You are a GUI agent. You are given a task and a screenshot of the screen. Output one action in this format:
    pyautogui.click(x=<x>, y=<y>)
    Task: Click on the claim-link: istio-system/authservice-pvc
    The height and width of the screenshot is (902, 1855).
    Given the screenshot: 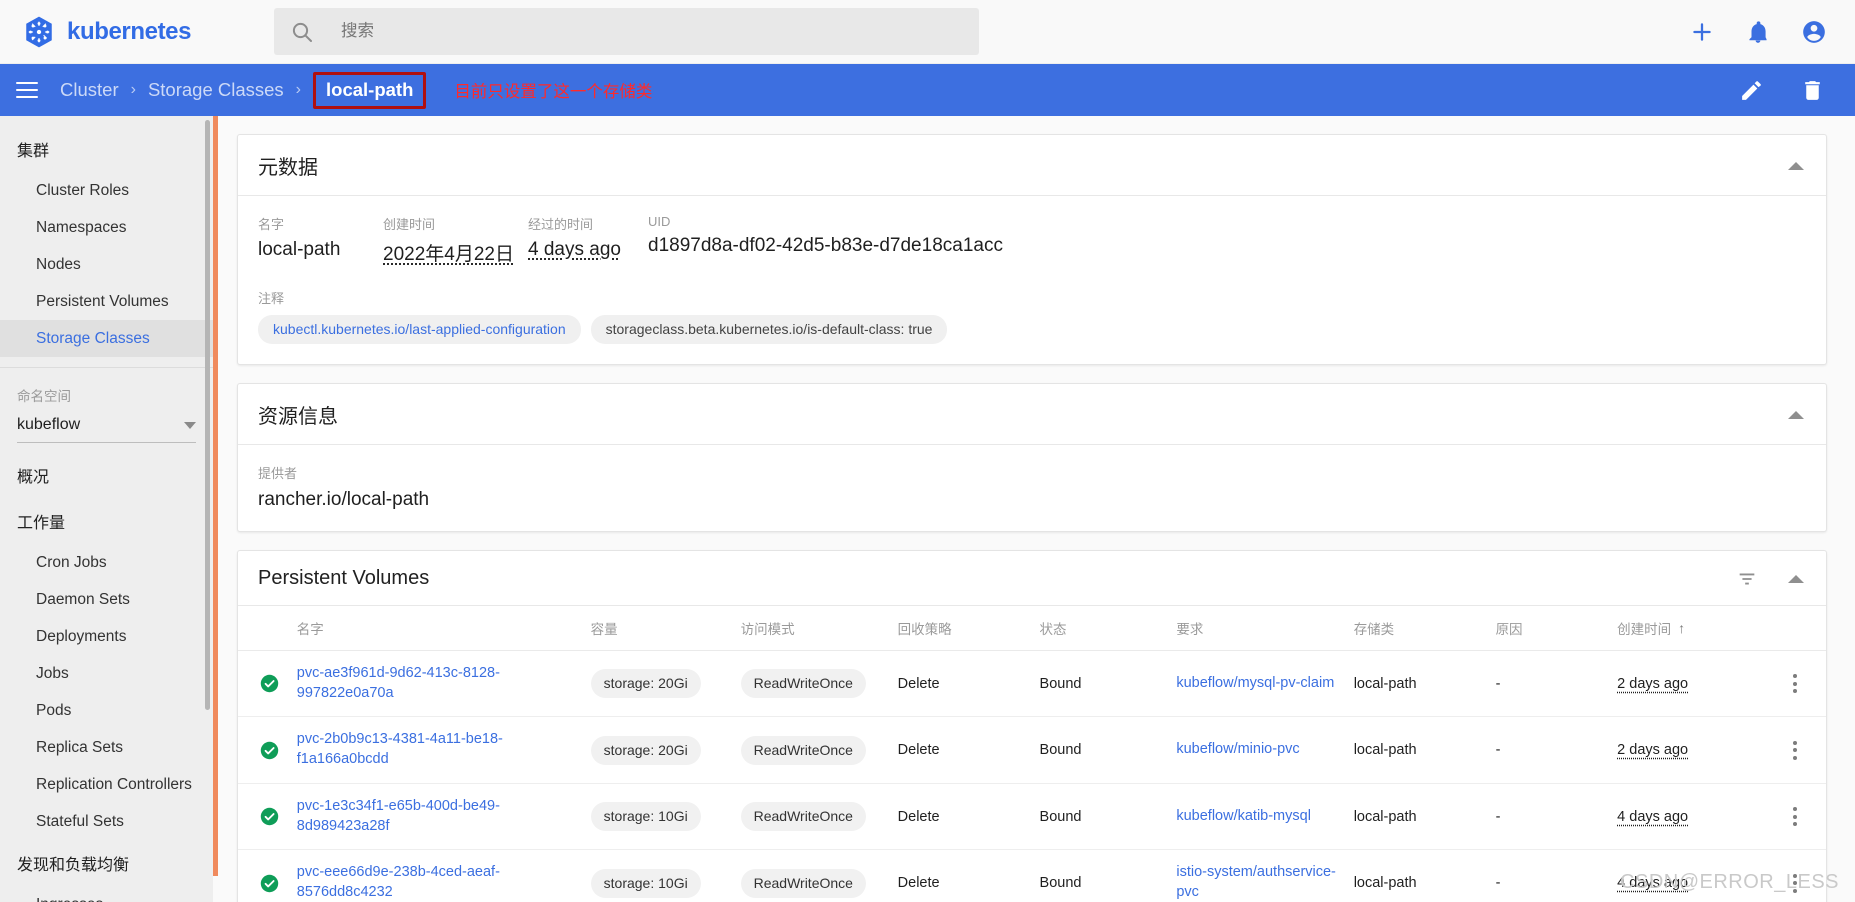 What is the action you would take?
    pyautogui.click(x=1256, y=882)
    